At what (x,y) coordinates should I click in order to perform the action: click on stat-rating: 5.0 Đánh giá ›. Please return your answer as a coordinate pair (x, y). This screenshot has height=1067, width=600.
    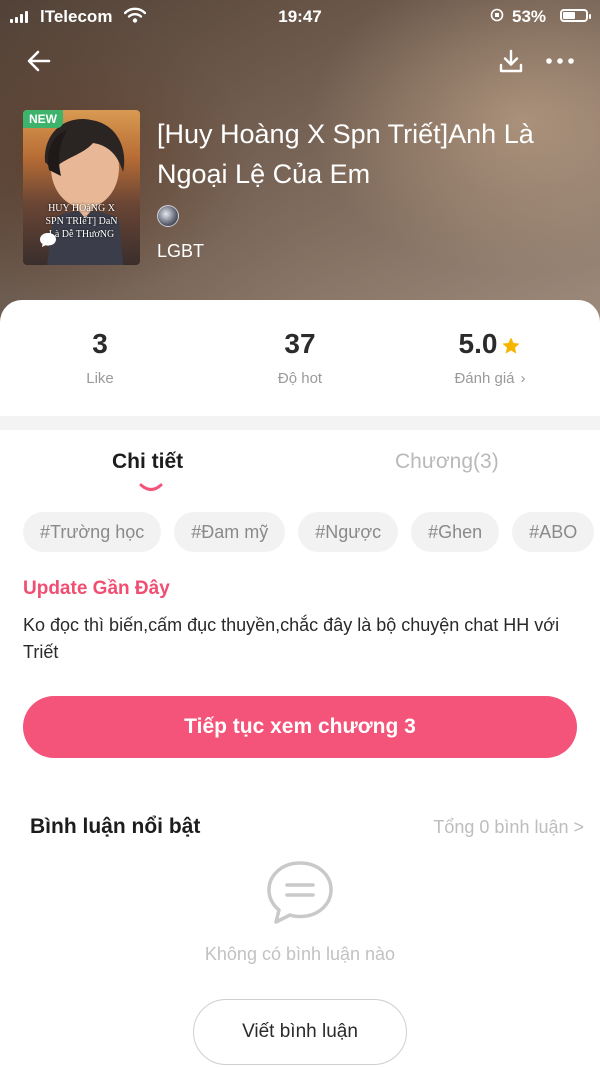
    Looking at the image, I should click on (490, 357).